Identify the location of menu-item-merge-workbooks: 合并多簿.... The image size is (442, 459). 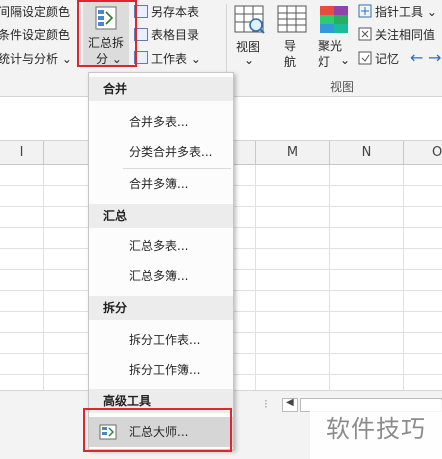
(161, 184).